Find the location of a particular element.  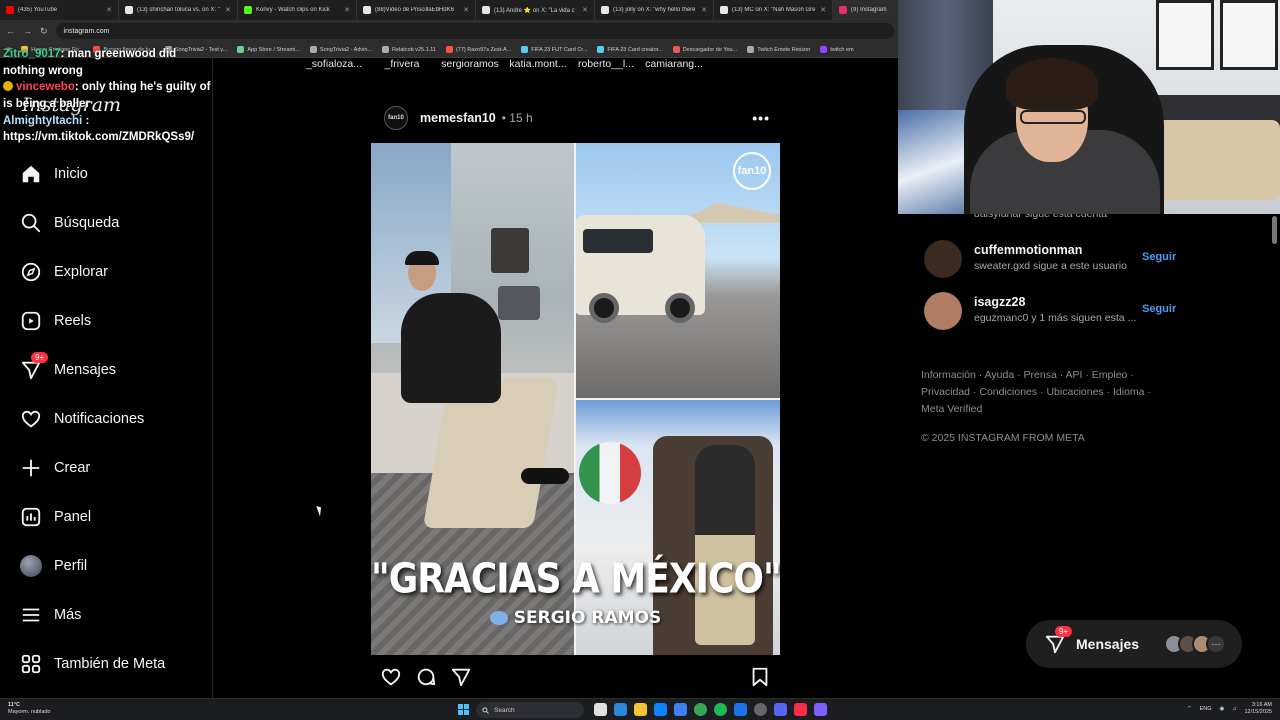

tray-chevron-icon: ⌃ is located at coordinates (1189, 709).